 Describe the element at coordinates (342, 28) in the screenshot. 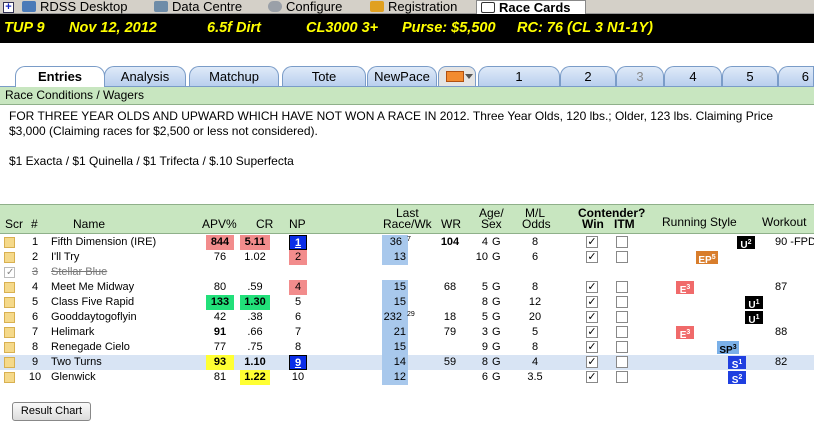

I see `race-class: CL3000 3+` at that location.